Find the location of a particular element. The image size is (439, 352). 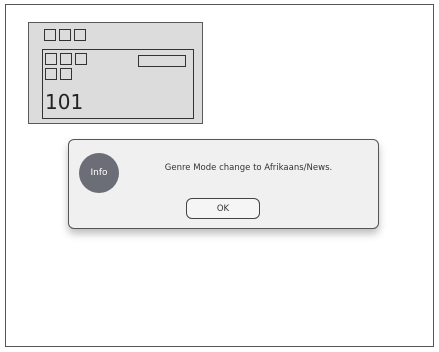

ok-button: OK is located at coordinates (223, 208).